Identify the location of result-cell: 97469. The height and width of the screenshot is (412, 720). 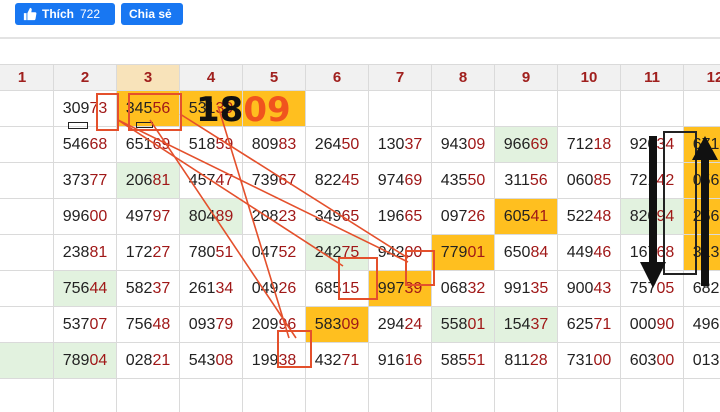
(400, 180).